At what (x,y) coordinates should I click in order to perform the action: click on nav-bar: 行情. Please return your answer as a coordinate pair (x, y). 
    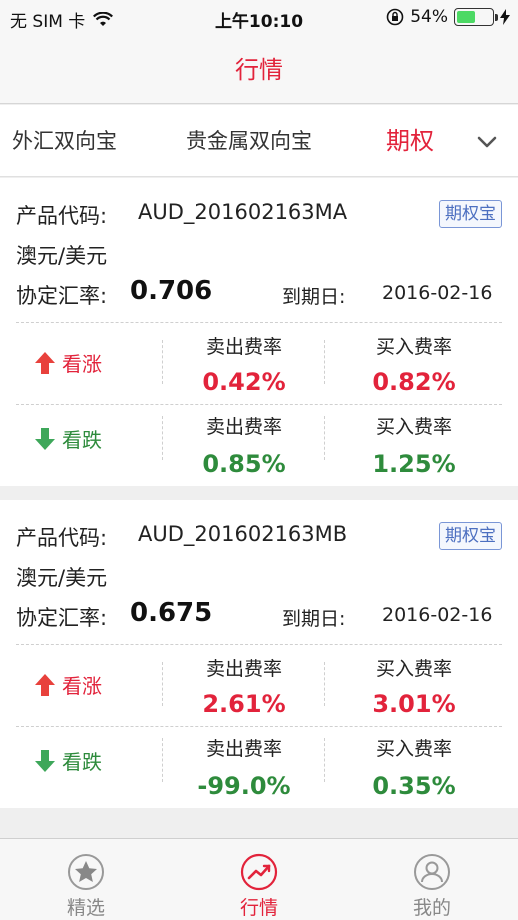
    Looking at the image, I should click on (259, 70).